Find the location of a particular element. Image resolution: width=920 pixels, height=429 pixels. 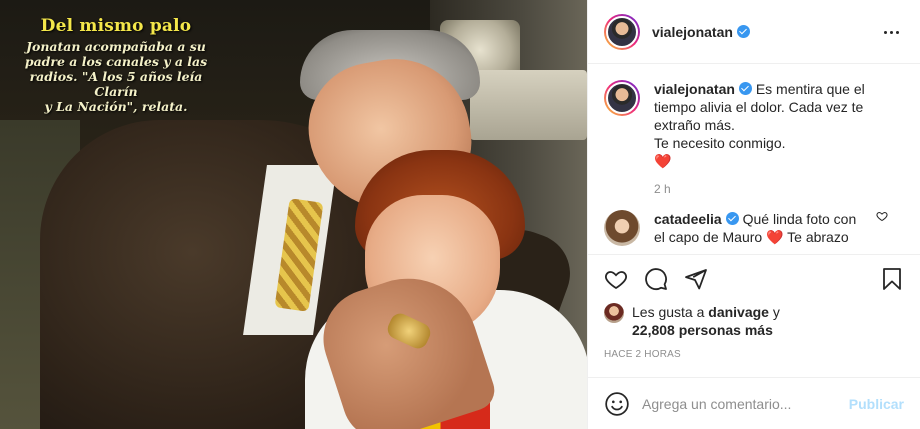

bookmark-icon is located at coordinates (892, 279).